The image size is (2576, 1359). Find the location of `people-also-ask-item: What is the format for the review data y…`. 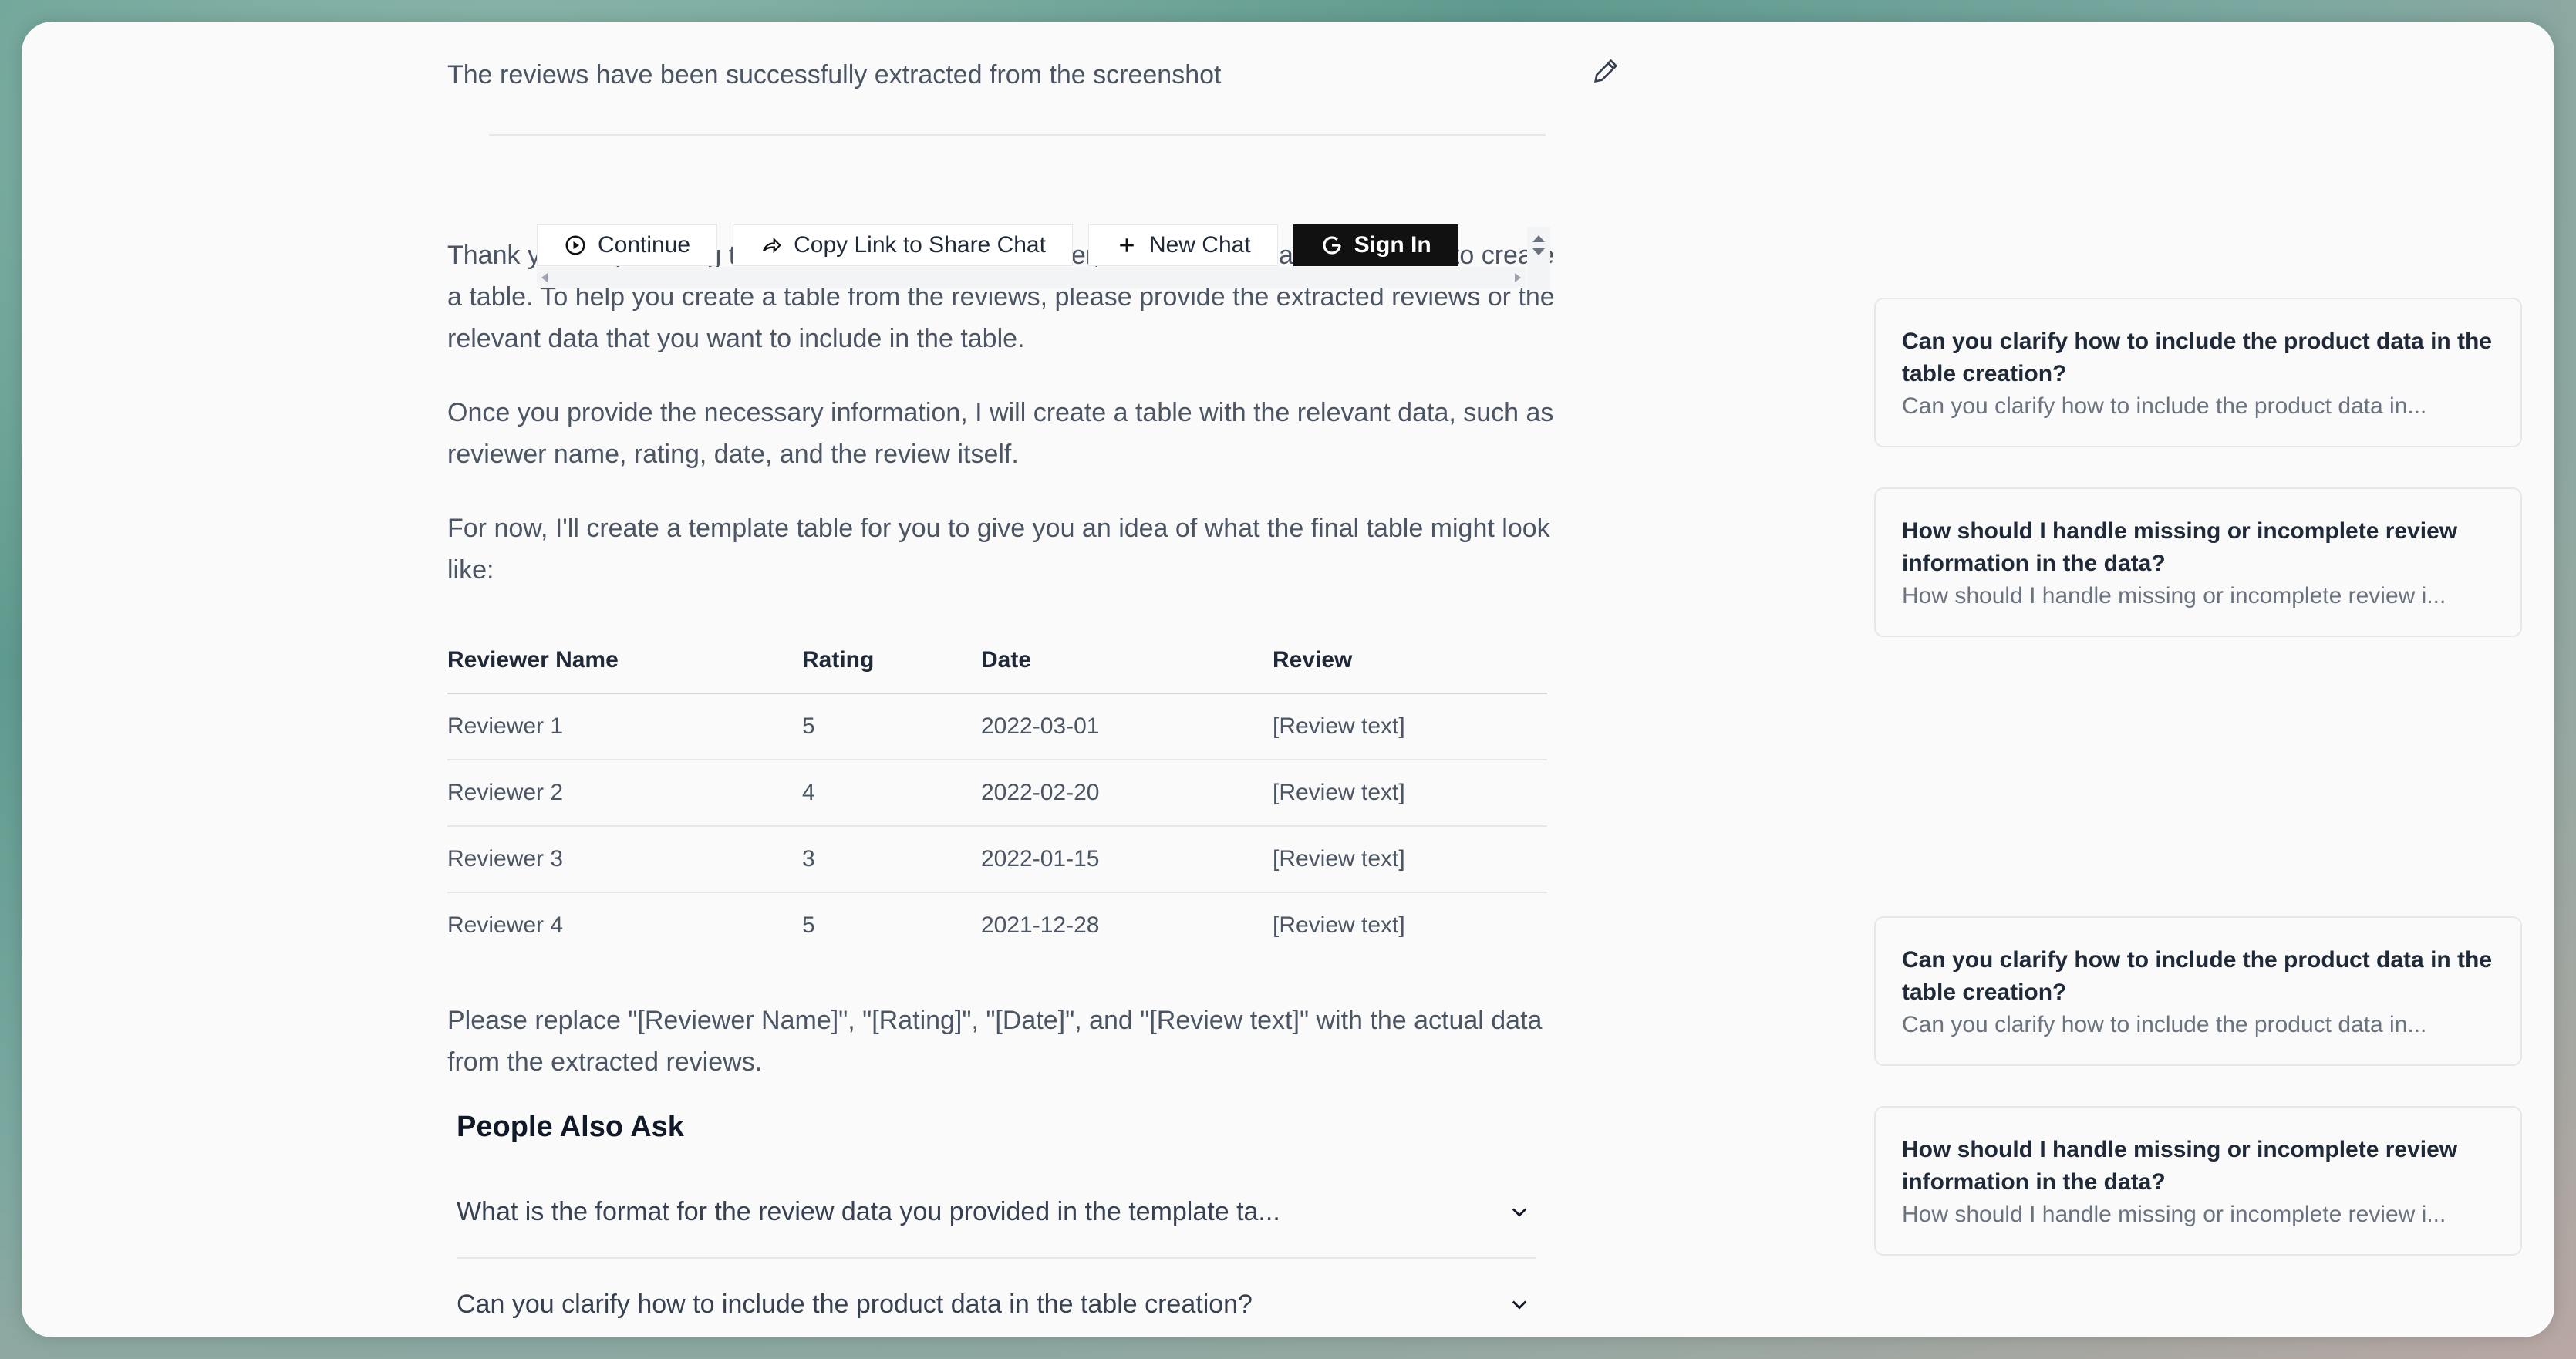

people-also-ask-item: What is the format for the review data y… is located at coordinates (996, 1212).